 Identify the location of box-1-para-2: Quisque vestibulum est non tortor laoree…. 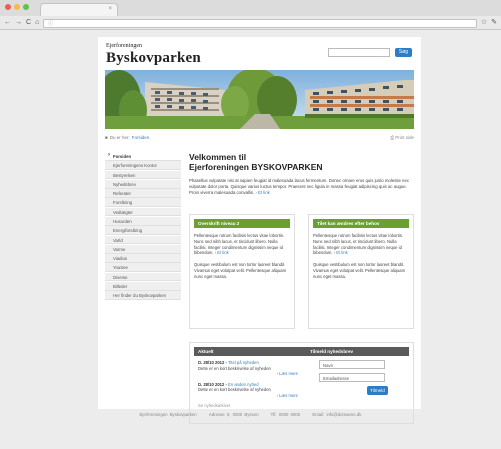
(240, 270).